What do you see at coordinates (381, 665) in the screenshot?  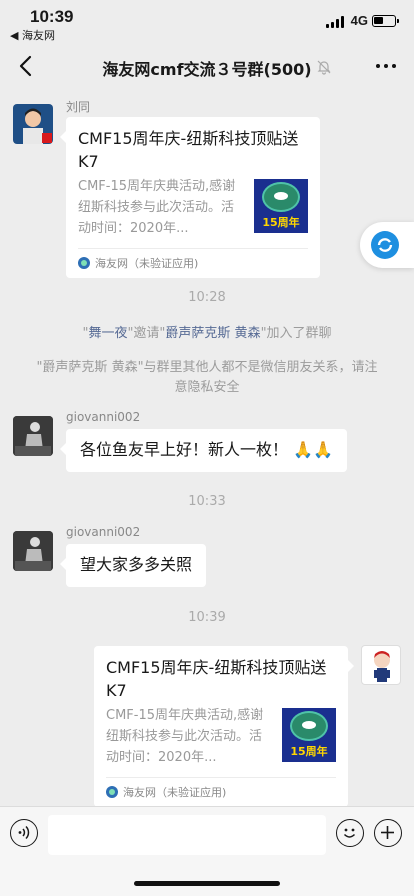 I see `my-avatar` at bounding box center [381, 665].